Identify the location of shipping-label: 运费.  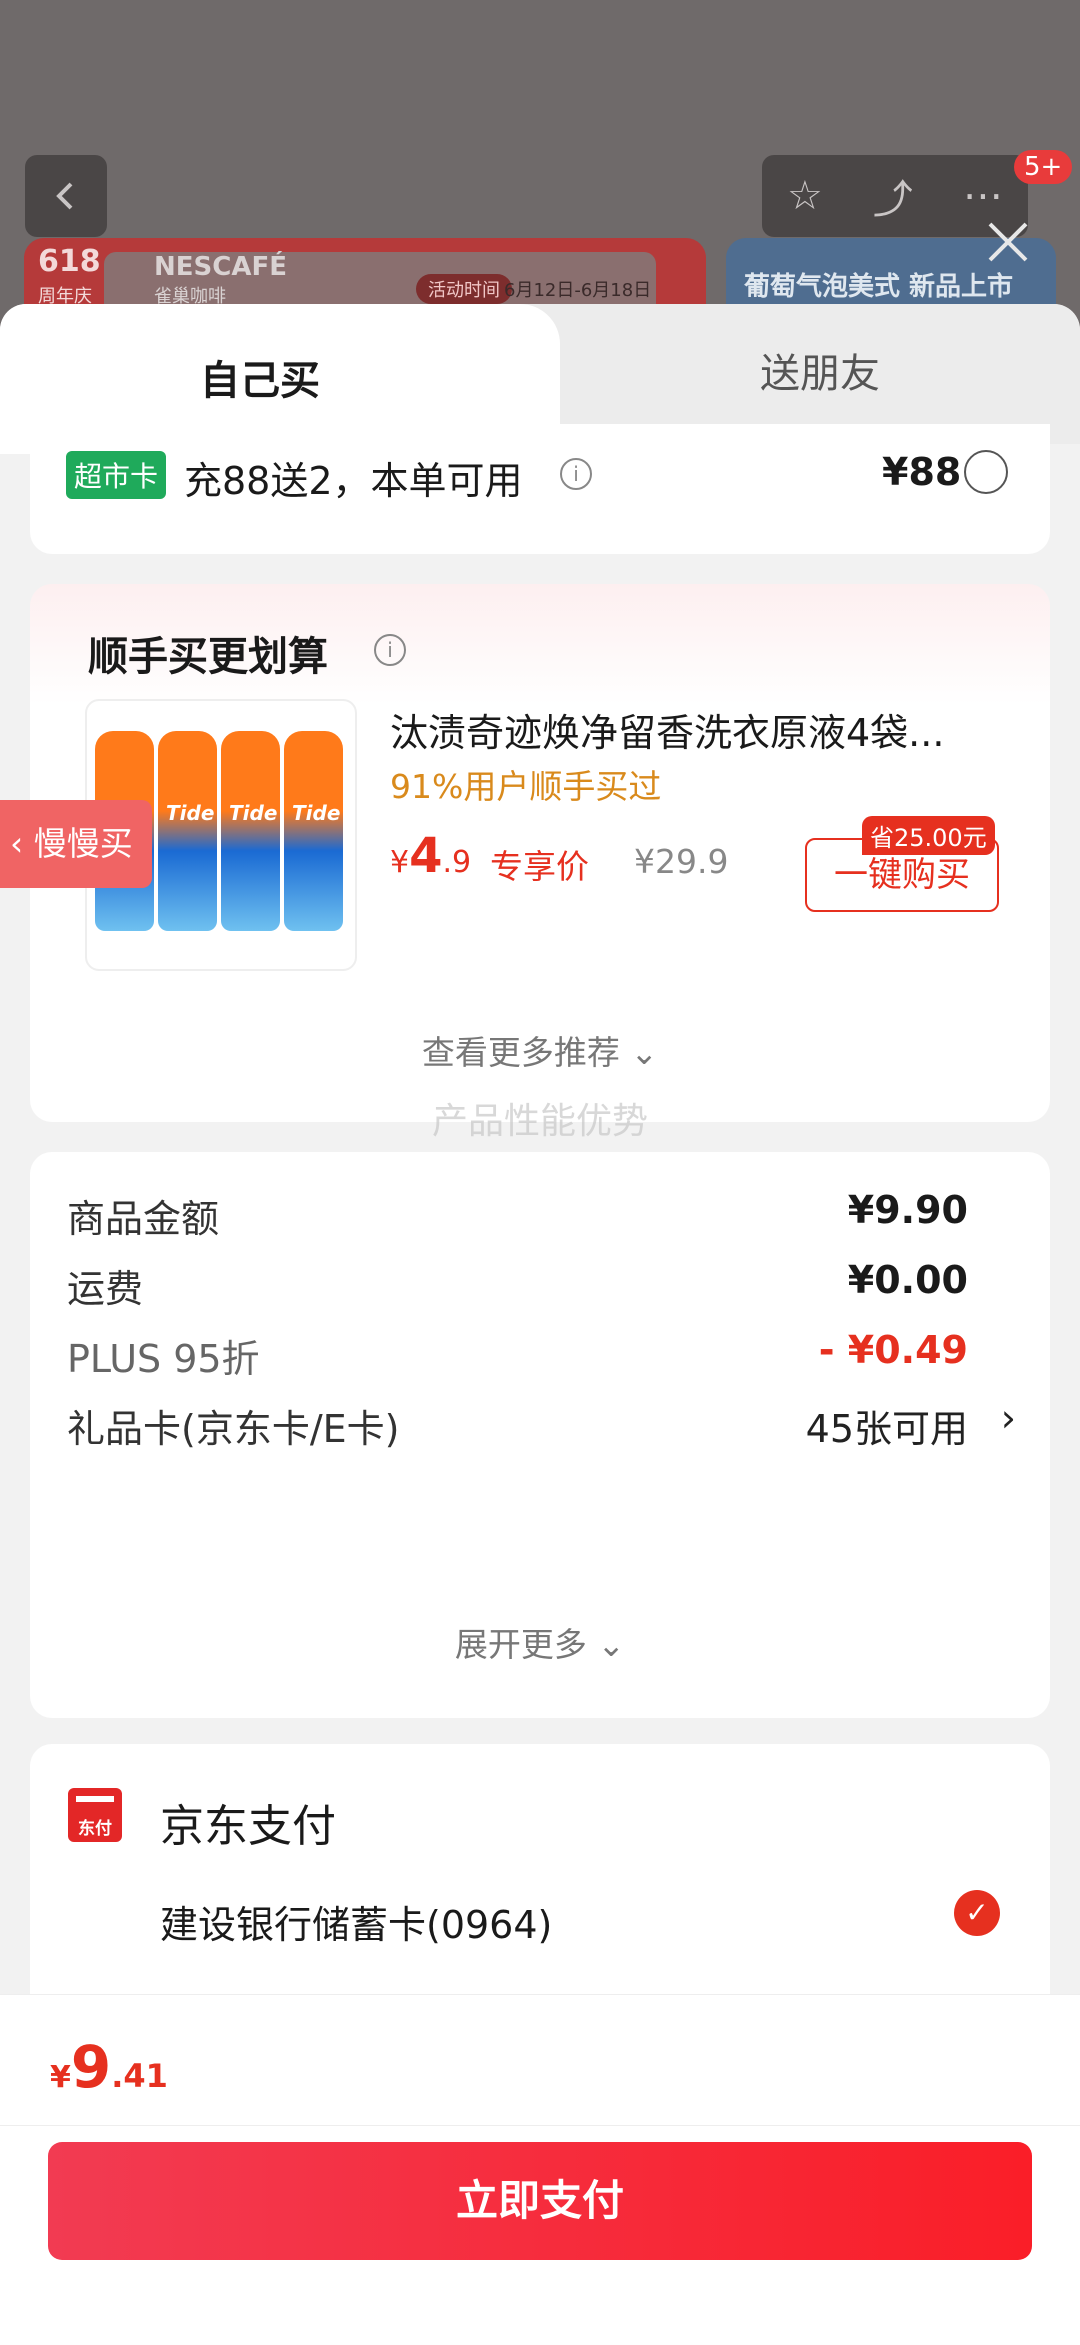
(105, 1289).